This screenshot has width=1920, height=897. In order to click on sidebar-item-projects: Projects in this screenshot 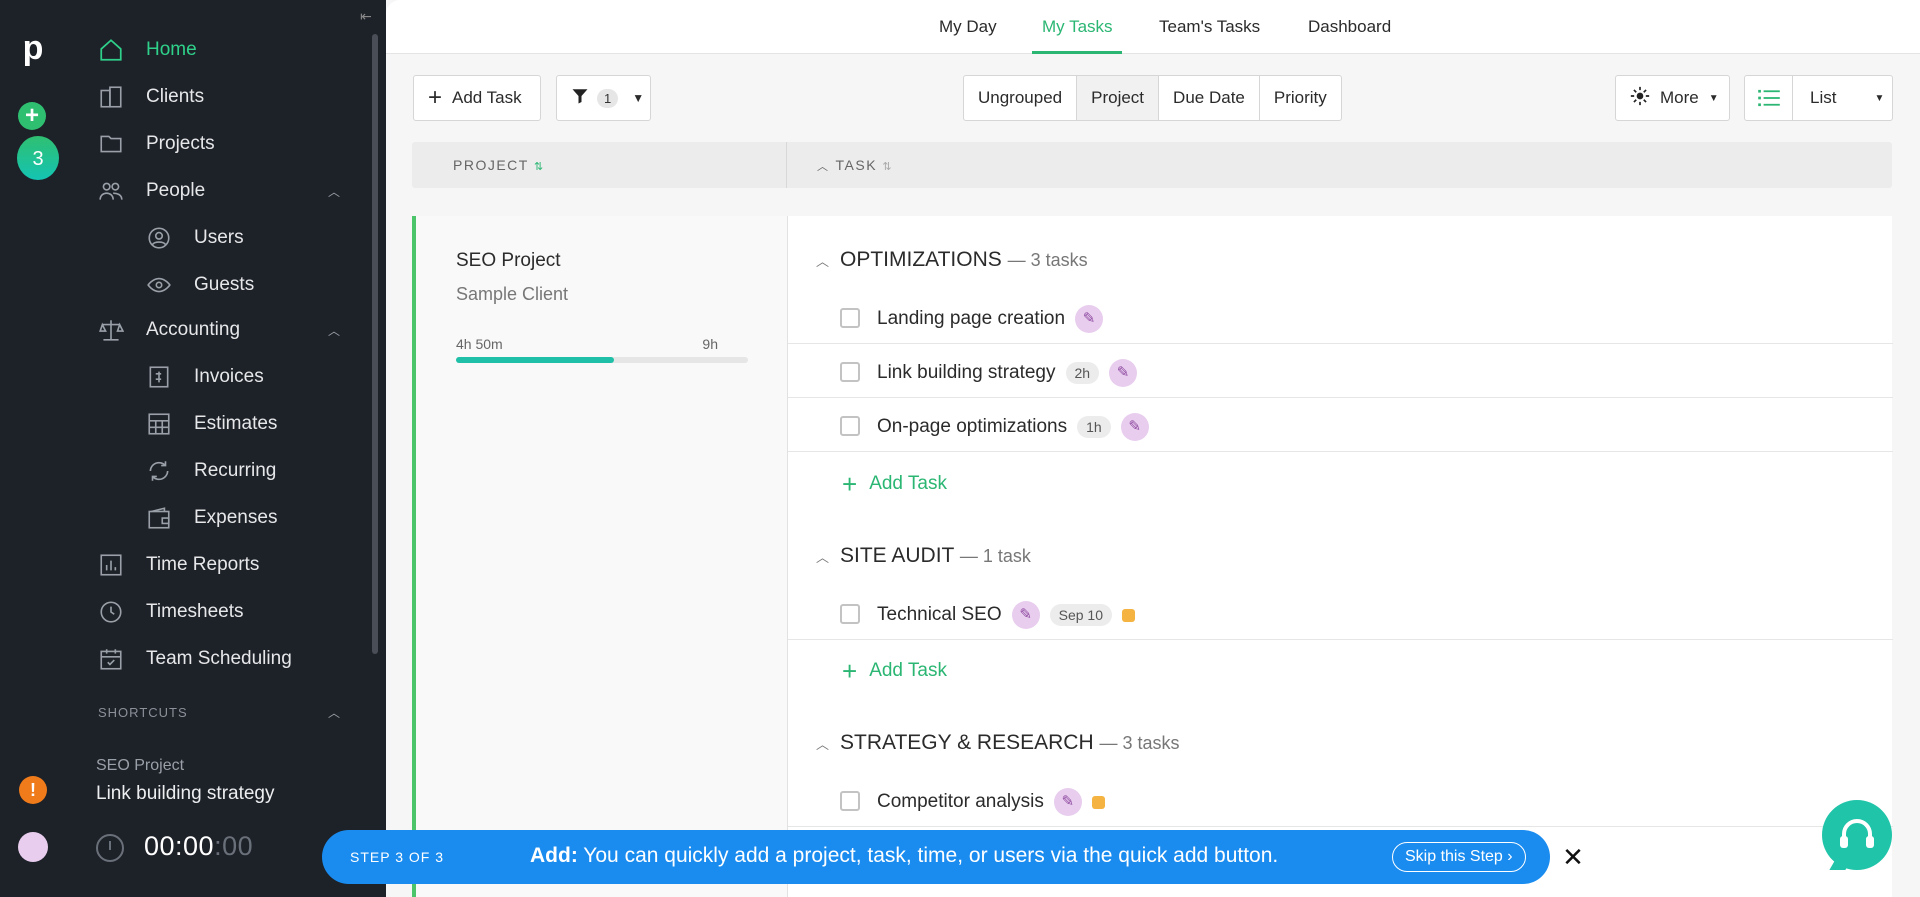, I will do `click(216, 144)`.